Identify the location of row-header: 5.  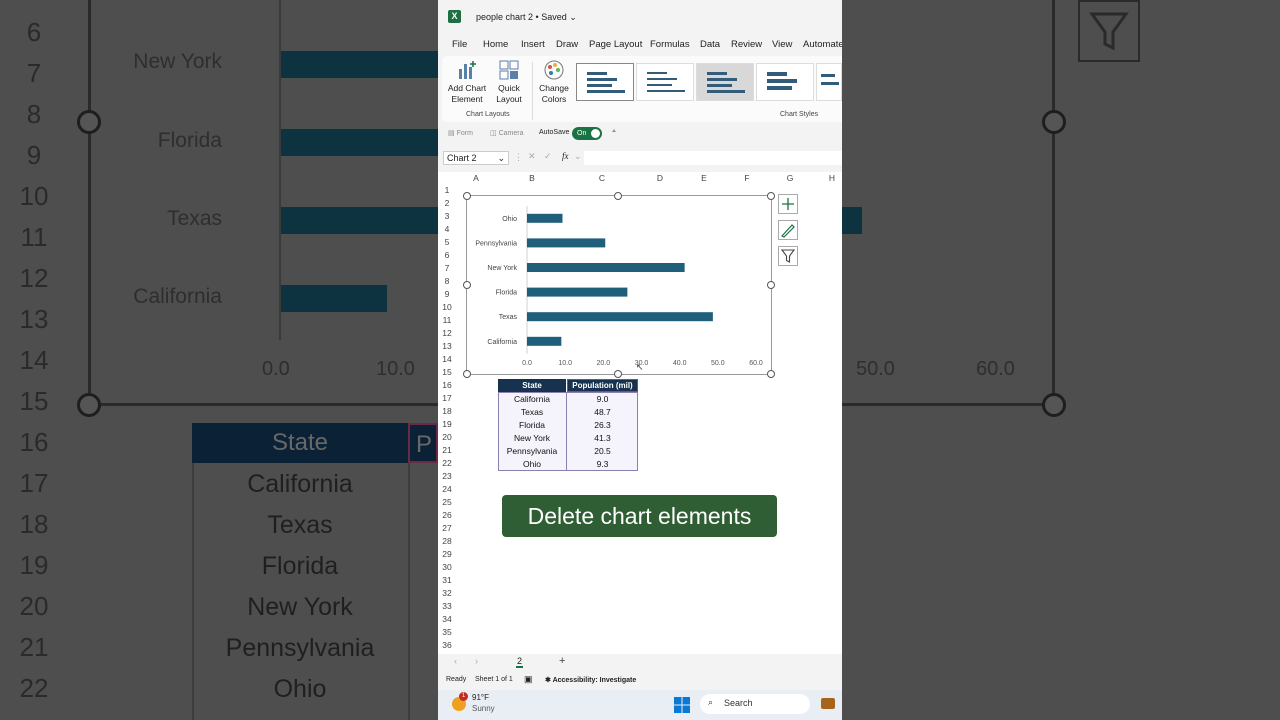
(447, 242).